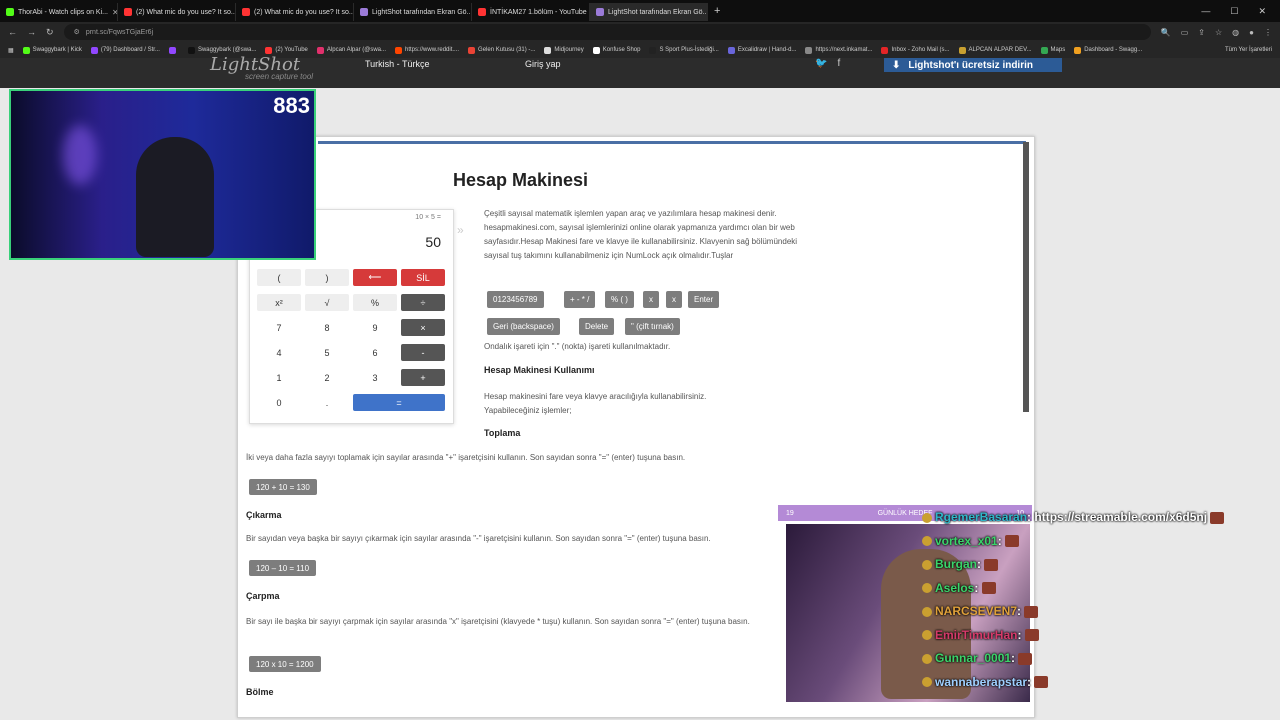  What do you see at coordinates (983, 611) in the screenshot?
I see `chat-message: NARCSEVEN7:` at bounding box center [983, 611].